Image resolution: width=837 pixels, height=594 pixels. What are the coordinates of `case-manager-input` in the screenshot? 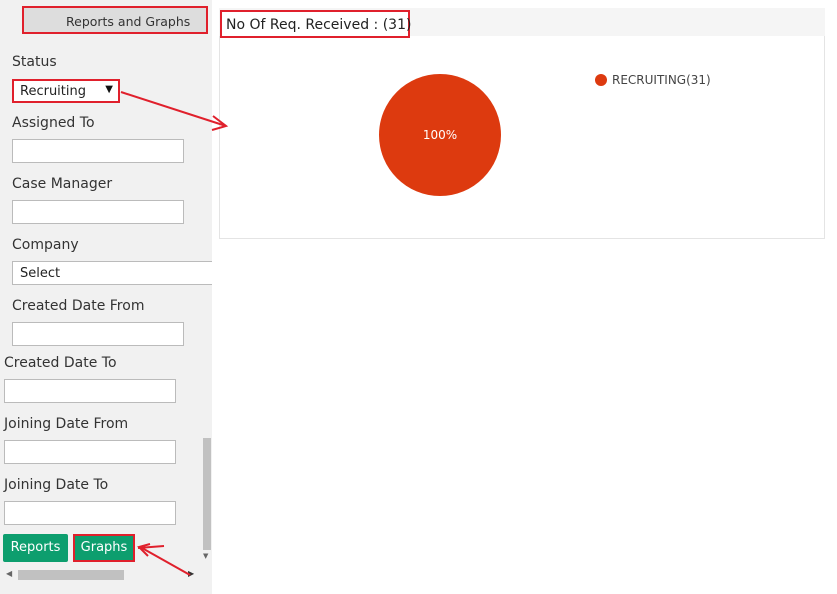 It's located at (98, 212).